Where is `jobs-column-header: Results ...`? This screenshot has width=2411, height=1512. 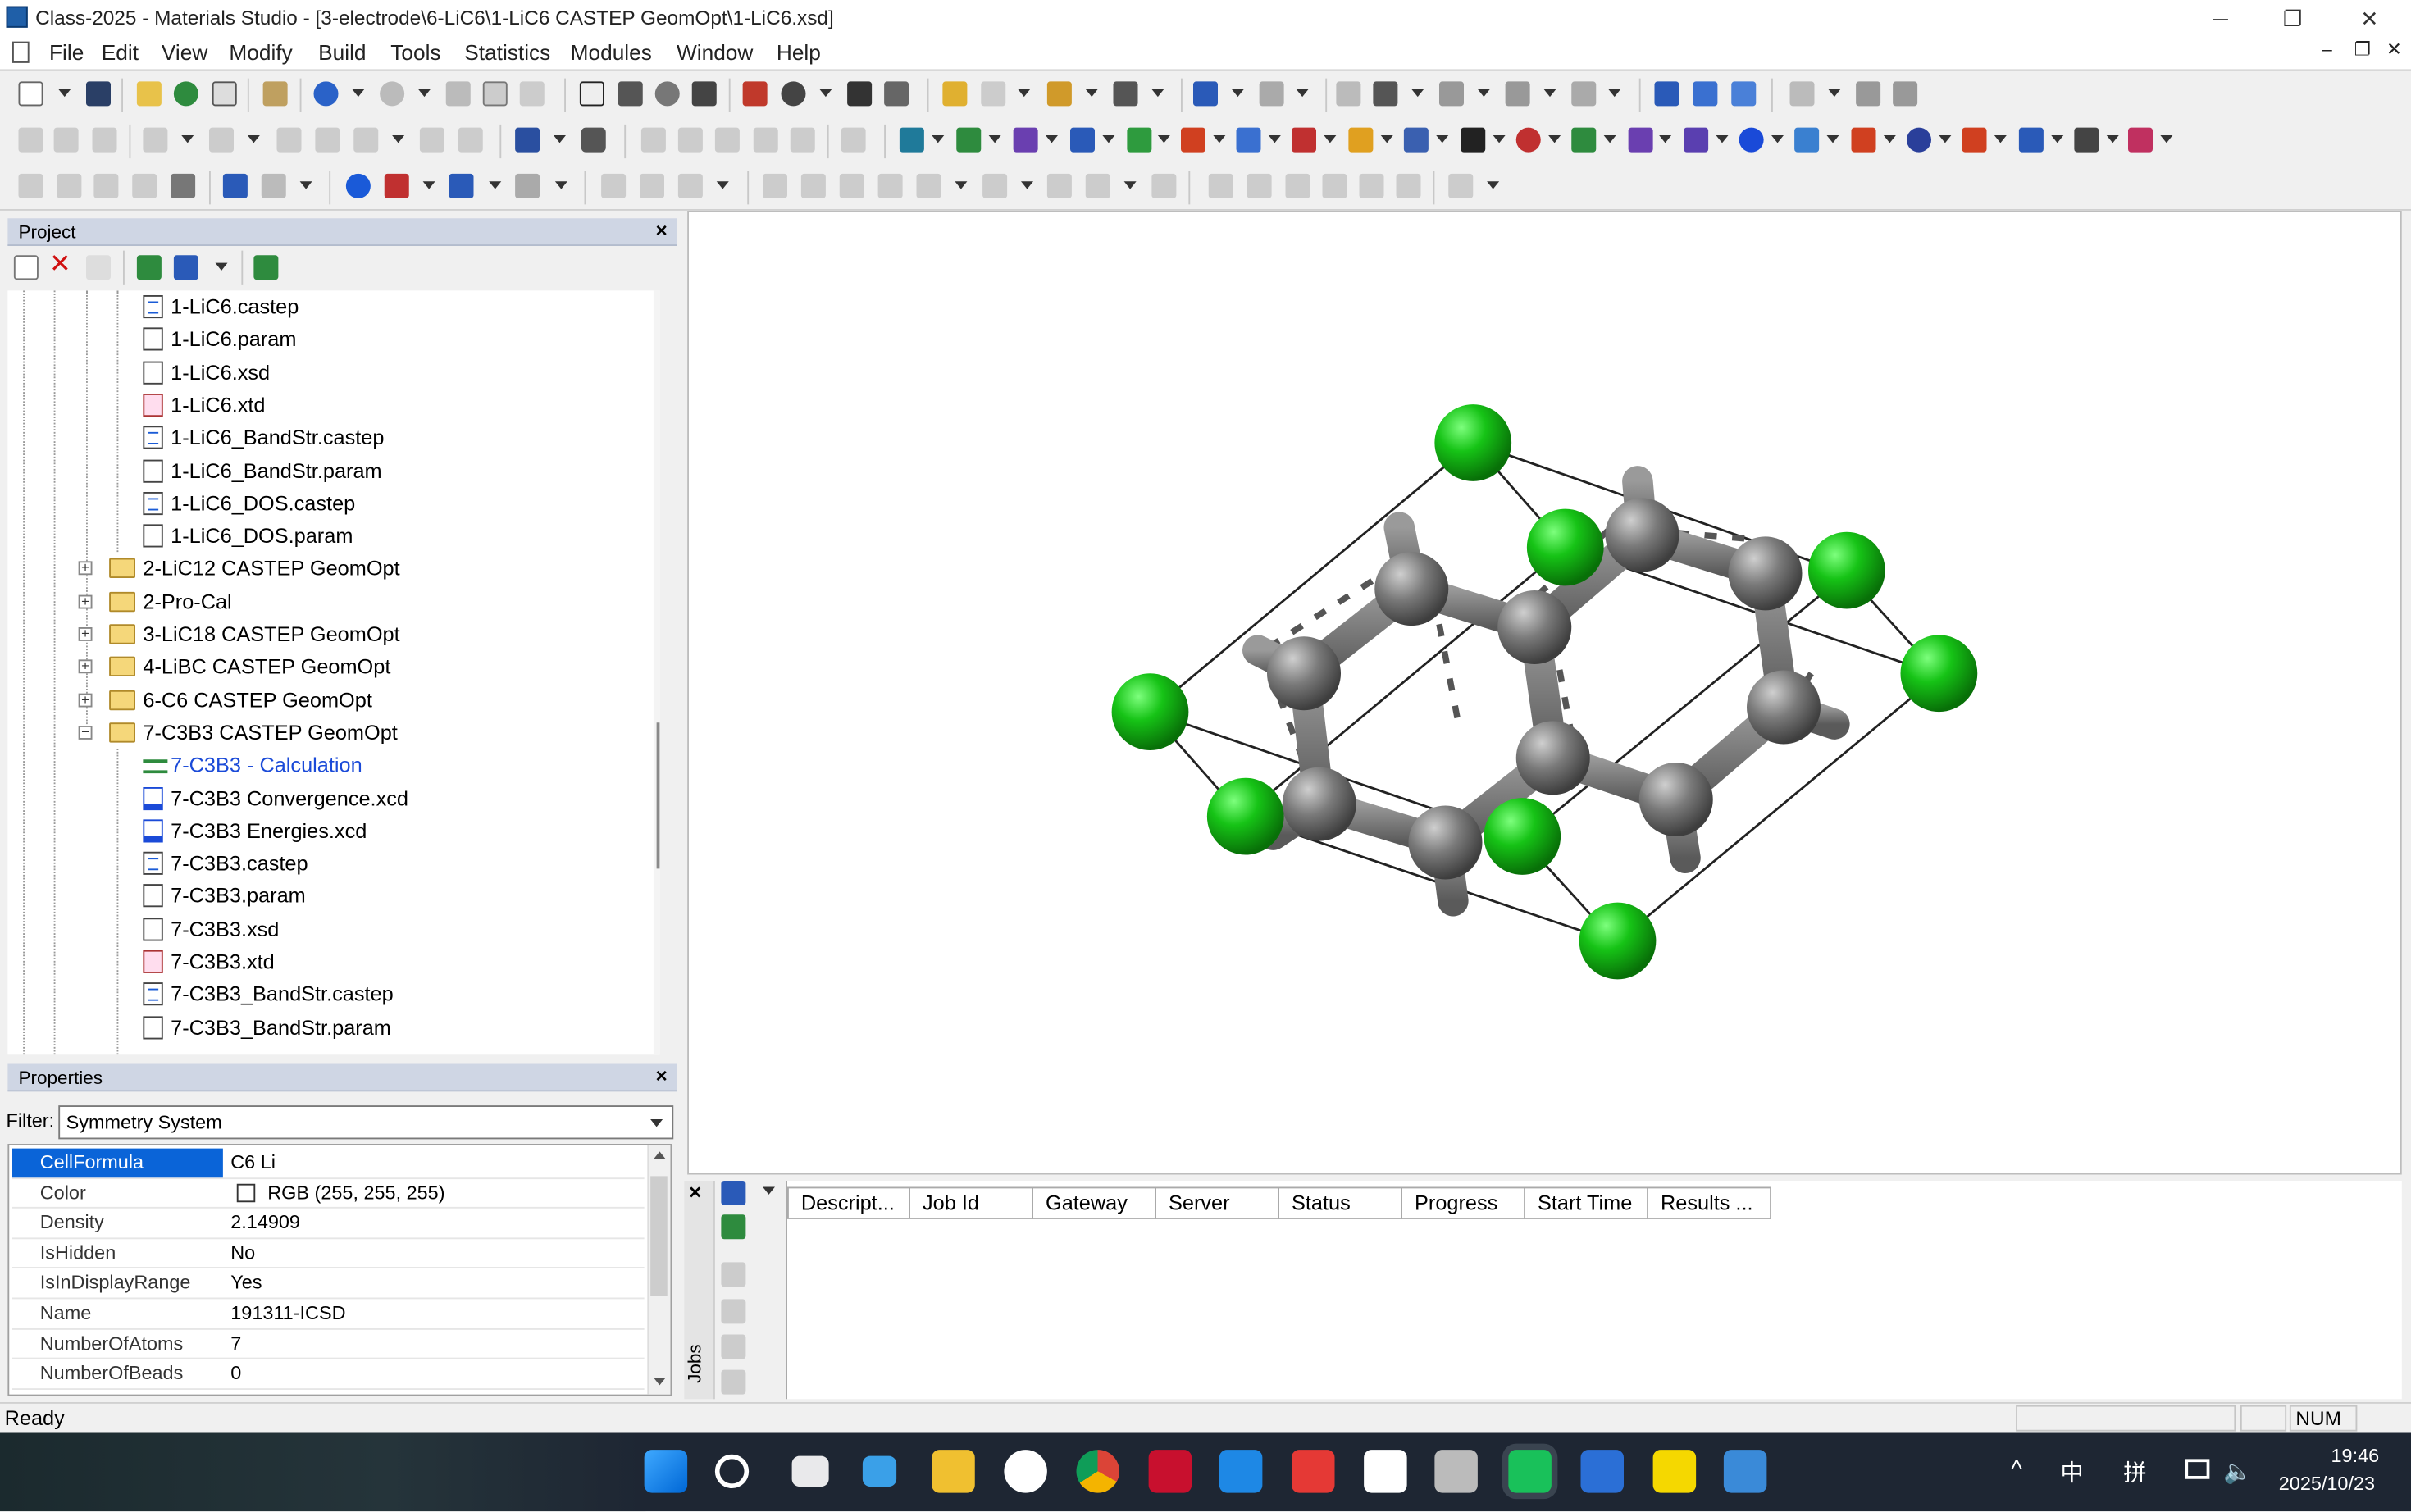
jobs-column-header: Results ... is located at coordinates (1709, 1202).